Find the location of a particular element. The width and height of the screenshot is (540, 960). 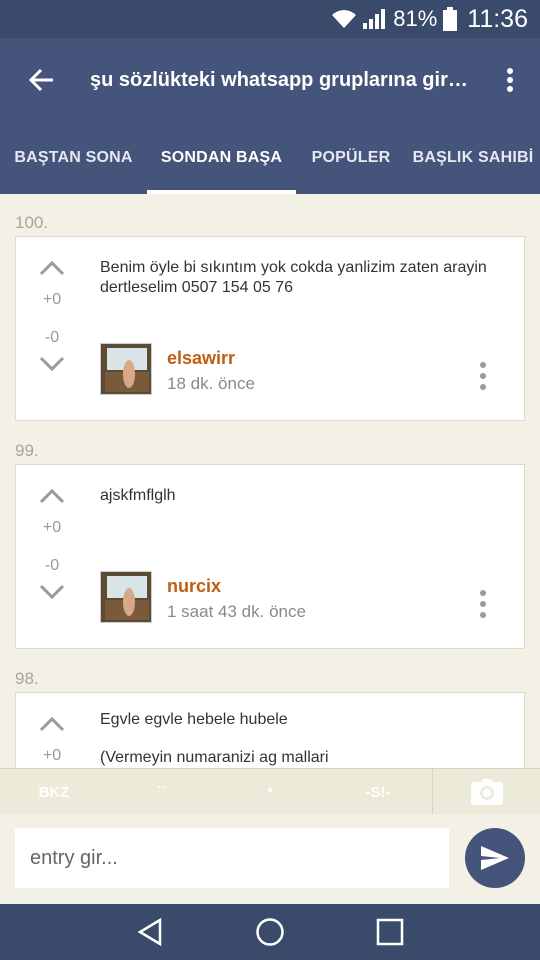

battery-icon is located at coordinates (450, 19).